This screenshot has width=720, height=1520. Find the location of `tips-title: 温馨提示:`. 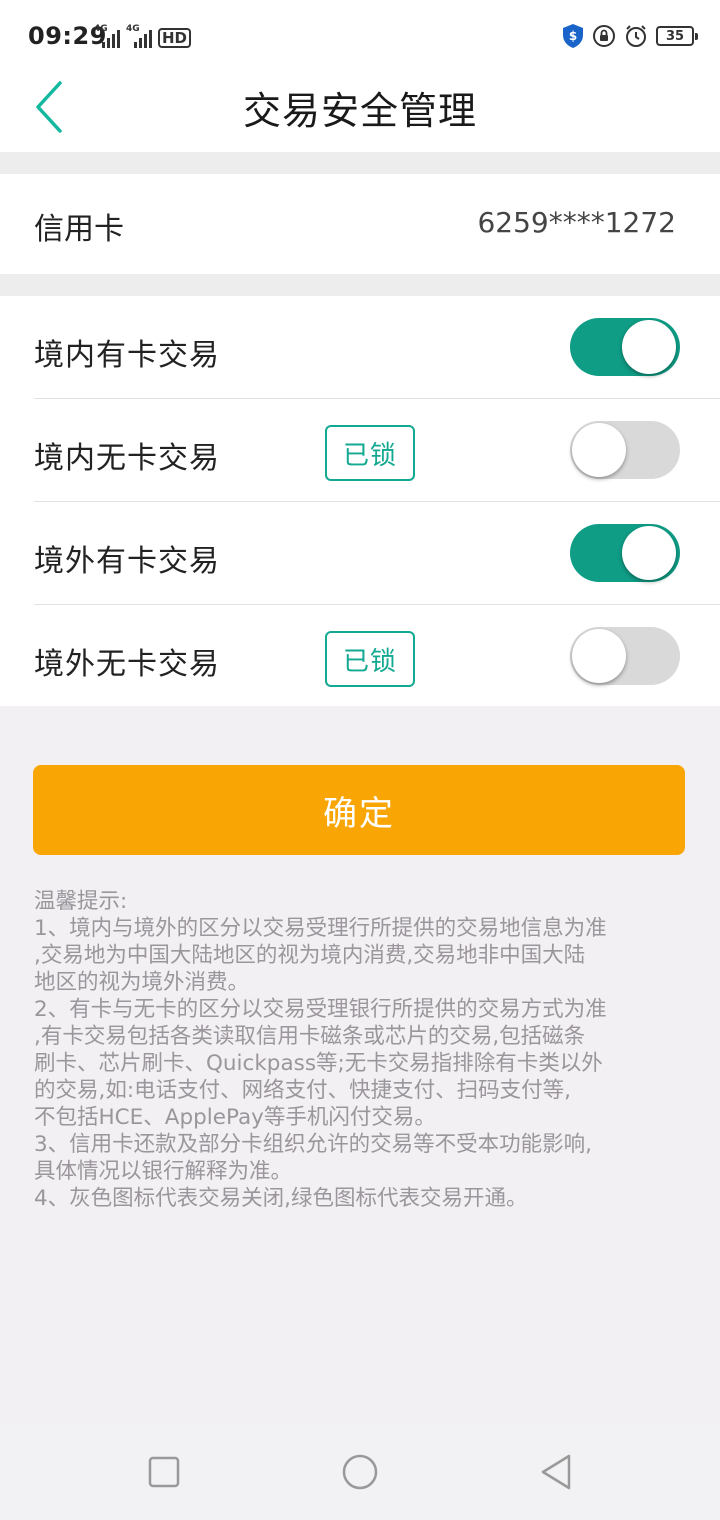

tips-title: 温馨提示: is located at coordinates (81, 901).